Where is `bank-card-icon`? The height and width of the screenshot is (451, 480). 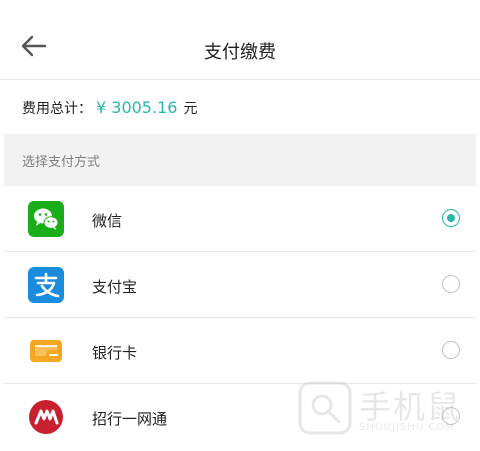
bank-card-icon is located at coordinates (46, 351).